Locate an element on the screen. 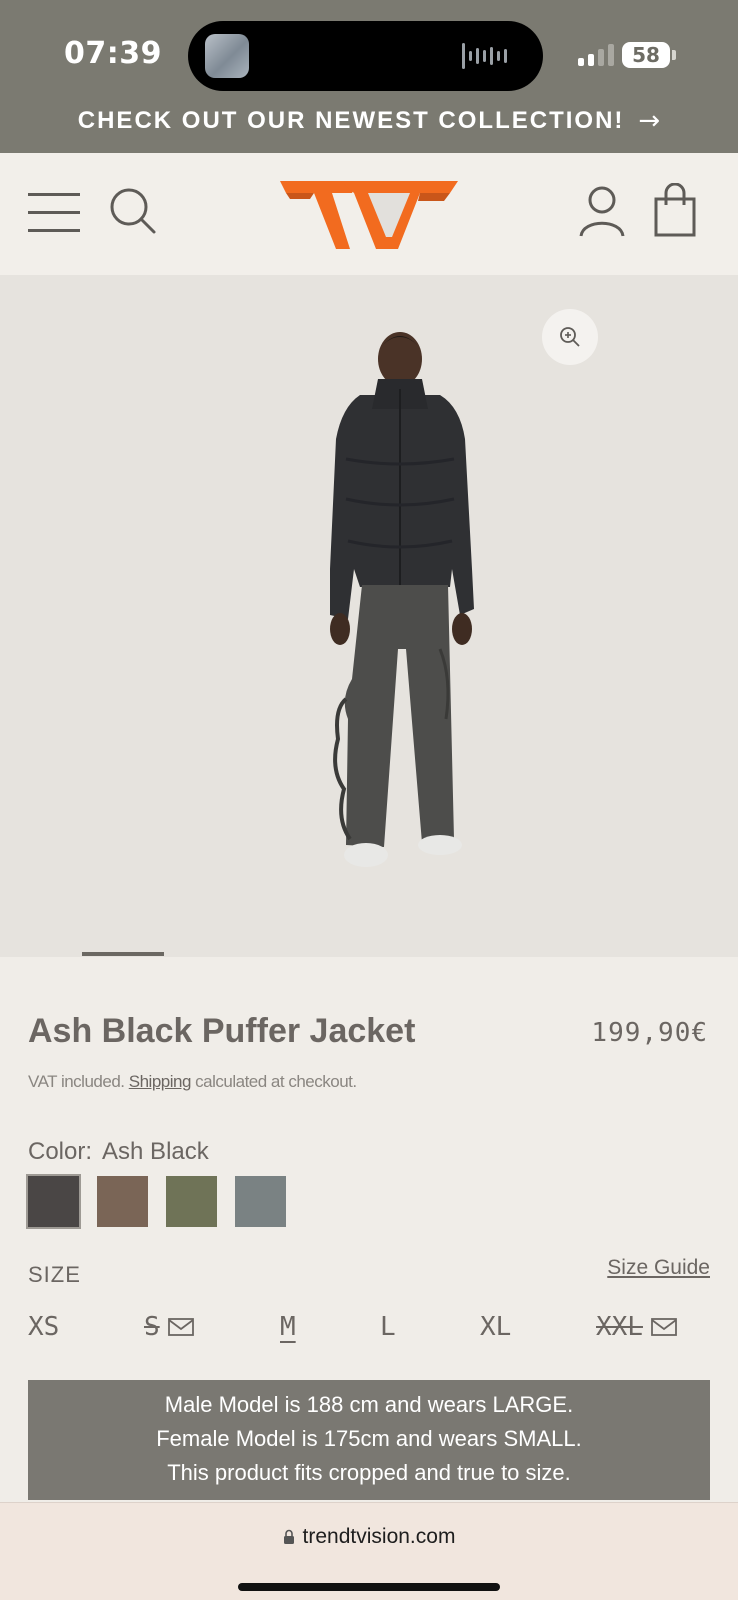  size-option: XXL is located at coordinates (636, 1327).